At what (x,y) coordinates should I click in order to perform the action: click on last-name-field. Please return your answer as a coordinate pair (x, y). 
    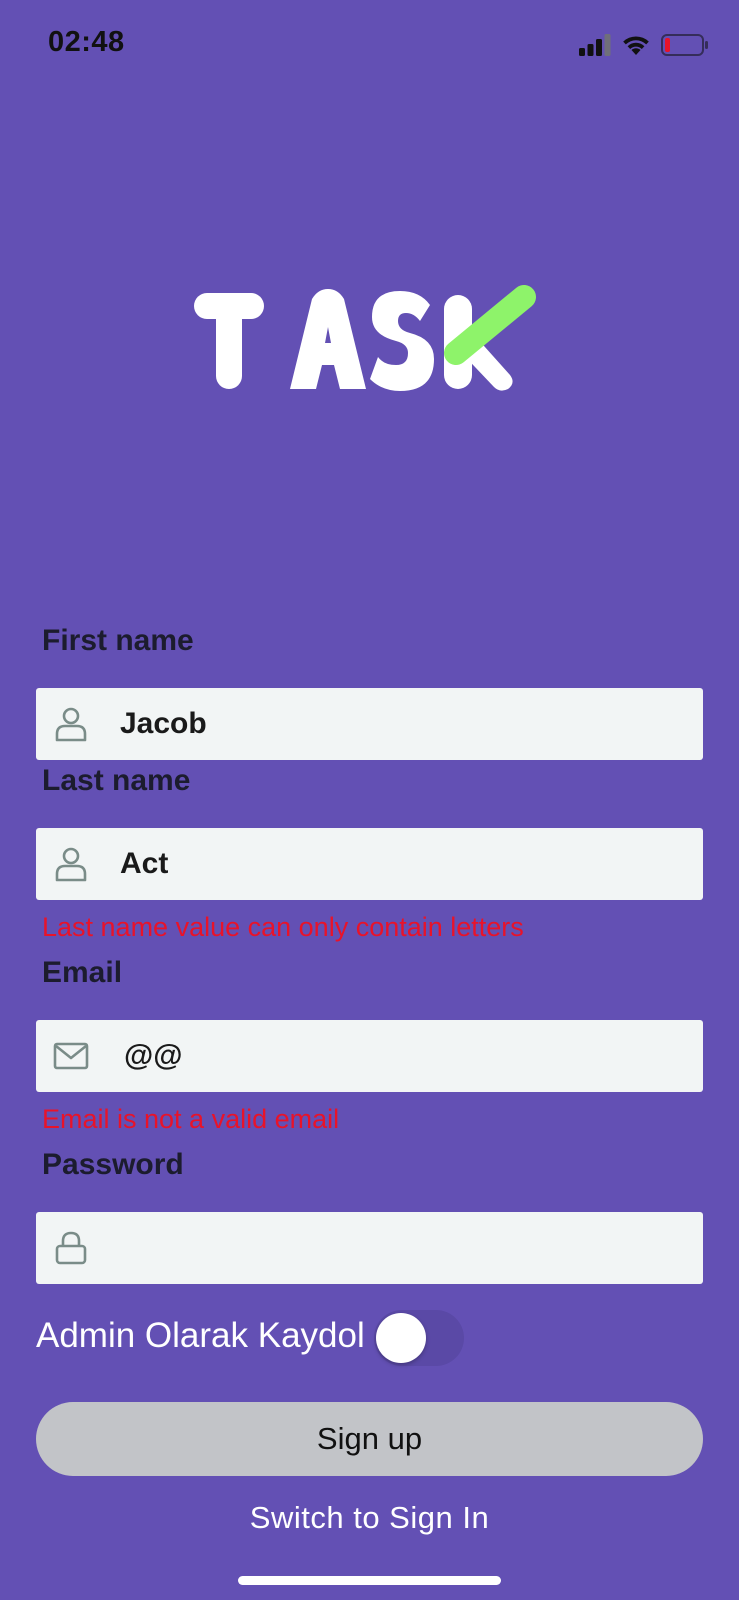
    Looking at the image, I should click on (369, 864).